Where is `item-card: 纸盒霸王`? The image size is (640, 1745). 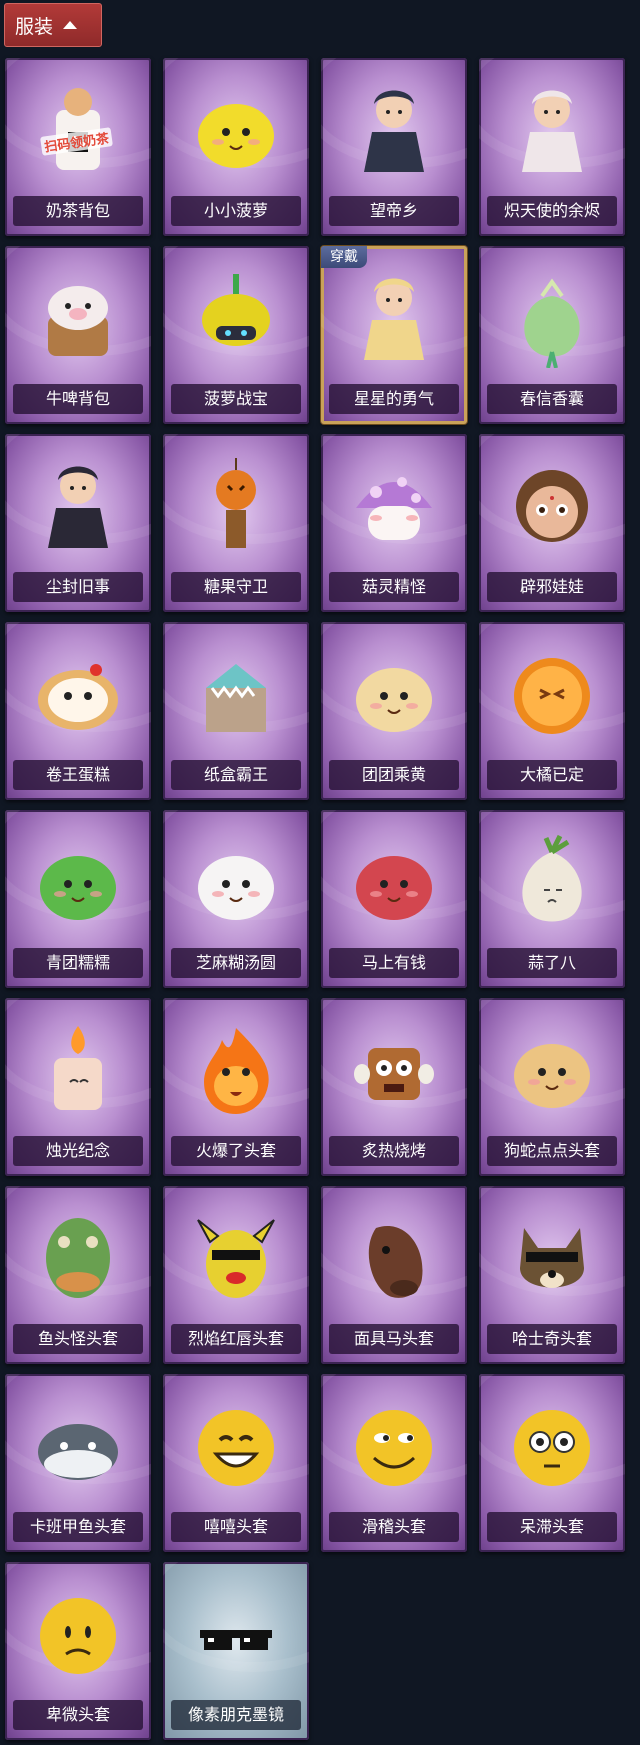
item-card: 纸盒霸王 is located at coordinates (236, 711).